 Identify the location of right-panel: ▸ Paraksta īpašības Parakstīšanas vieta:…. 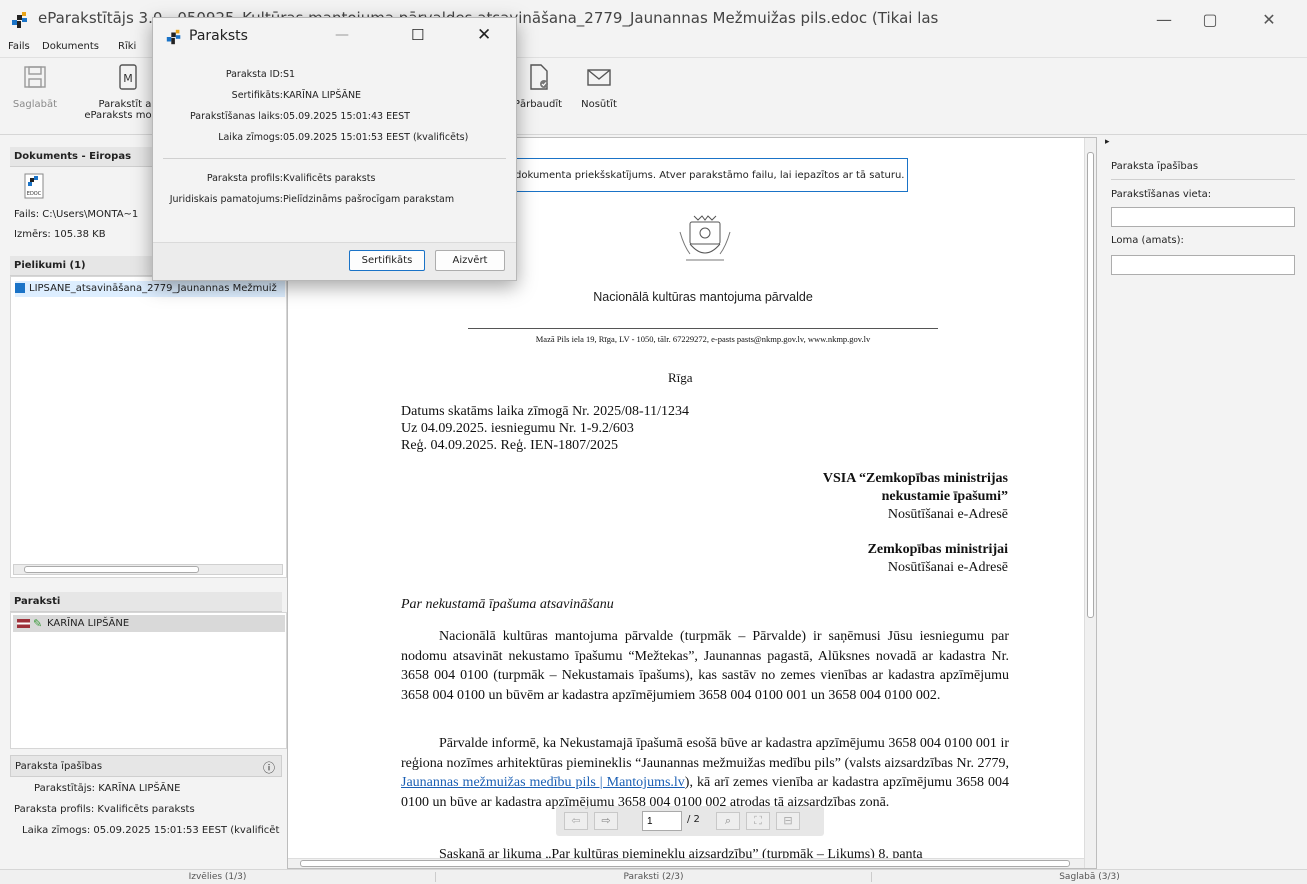
(1205, 503).